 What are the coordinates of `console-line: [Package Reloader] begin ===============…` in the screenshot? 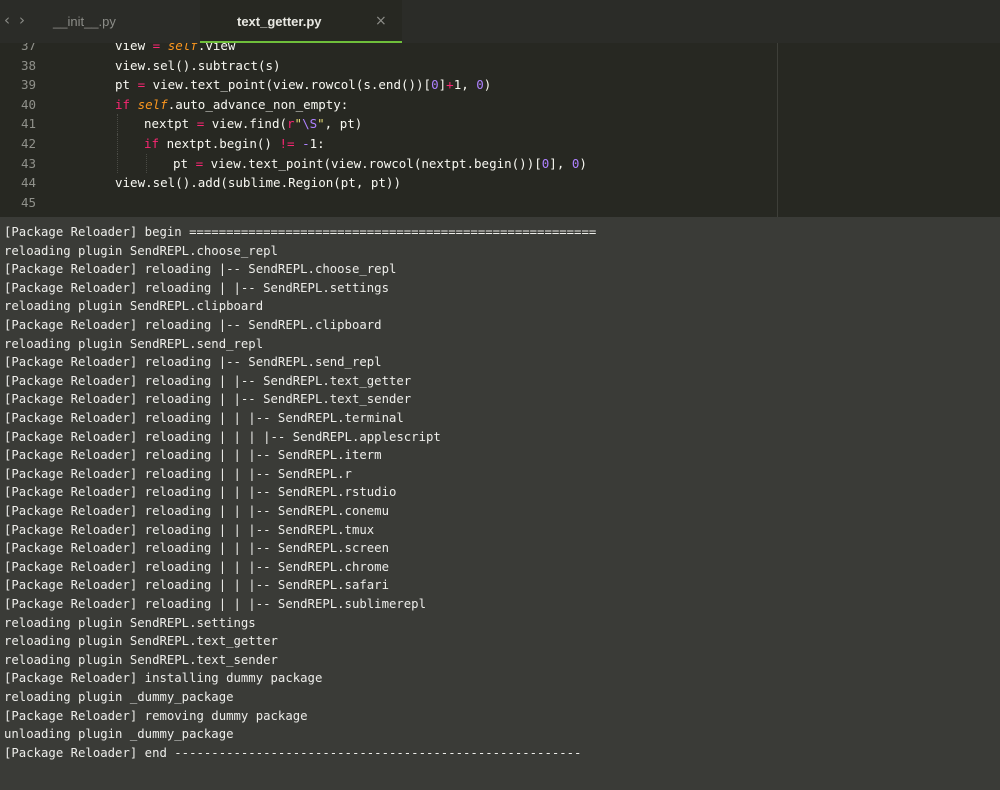 It's located at (300, 232).